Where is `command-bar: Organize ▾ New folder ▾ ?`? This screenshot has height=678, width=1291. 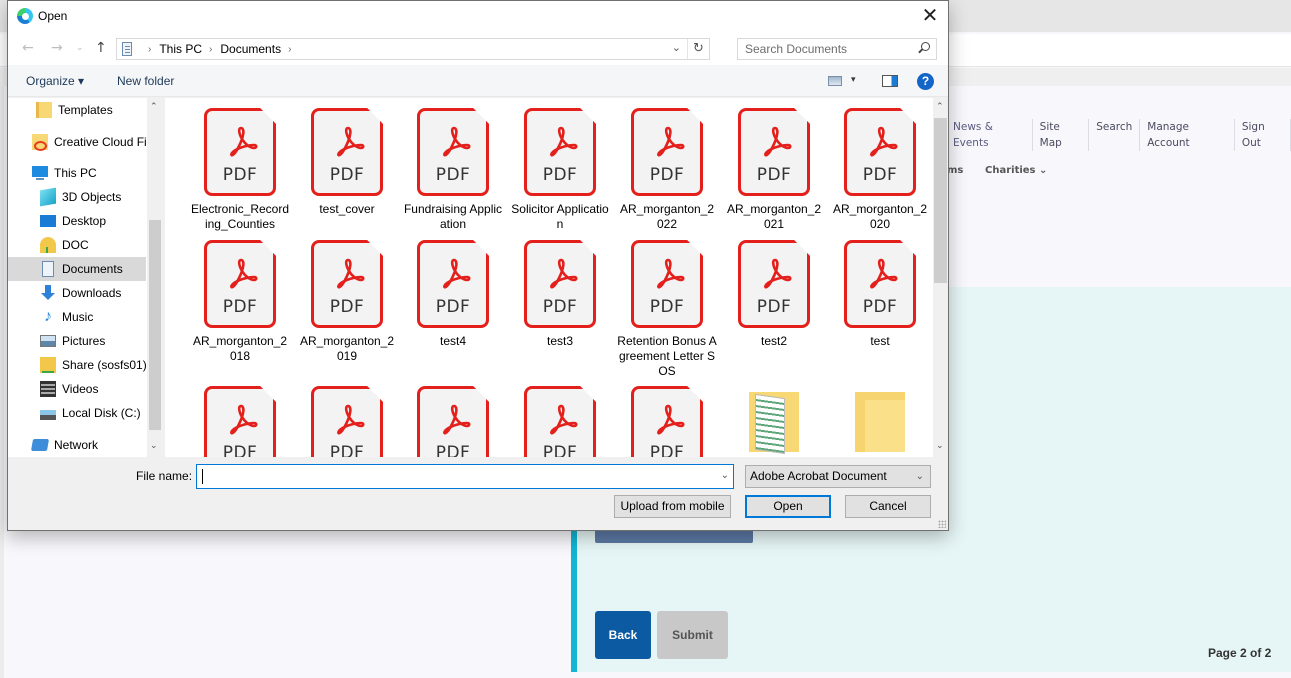 command-bar: Organize ▾ New folder ▾ ? is located at coordinates (478, 81).